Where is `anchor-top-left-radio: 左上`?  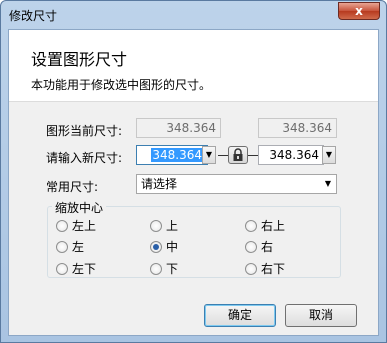
anchor-top-left-radio: 左上 is located at coordinates (76, 225).